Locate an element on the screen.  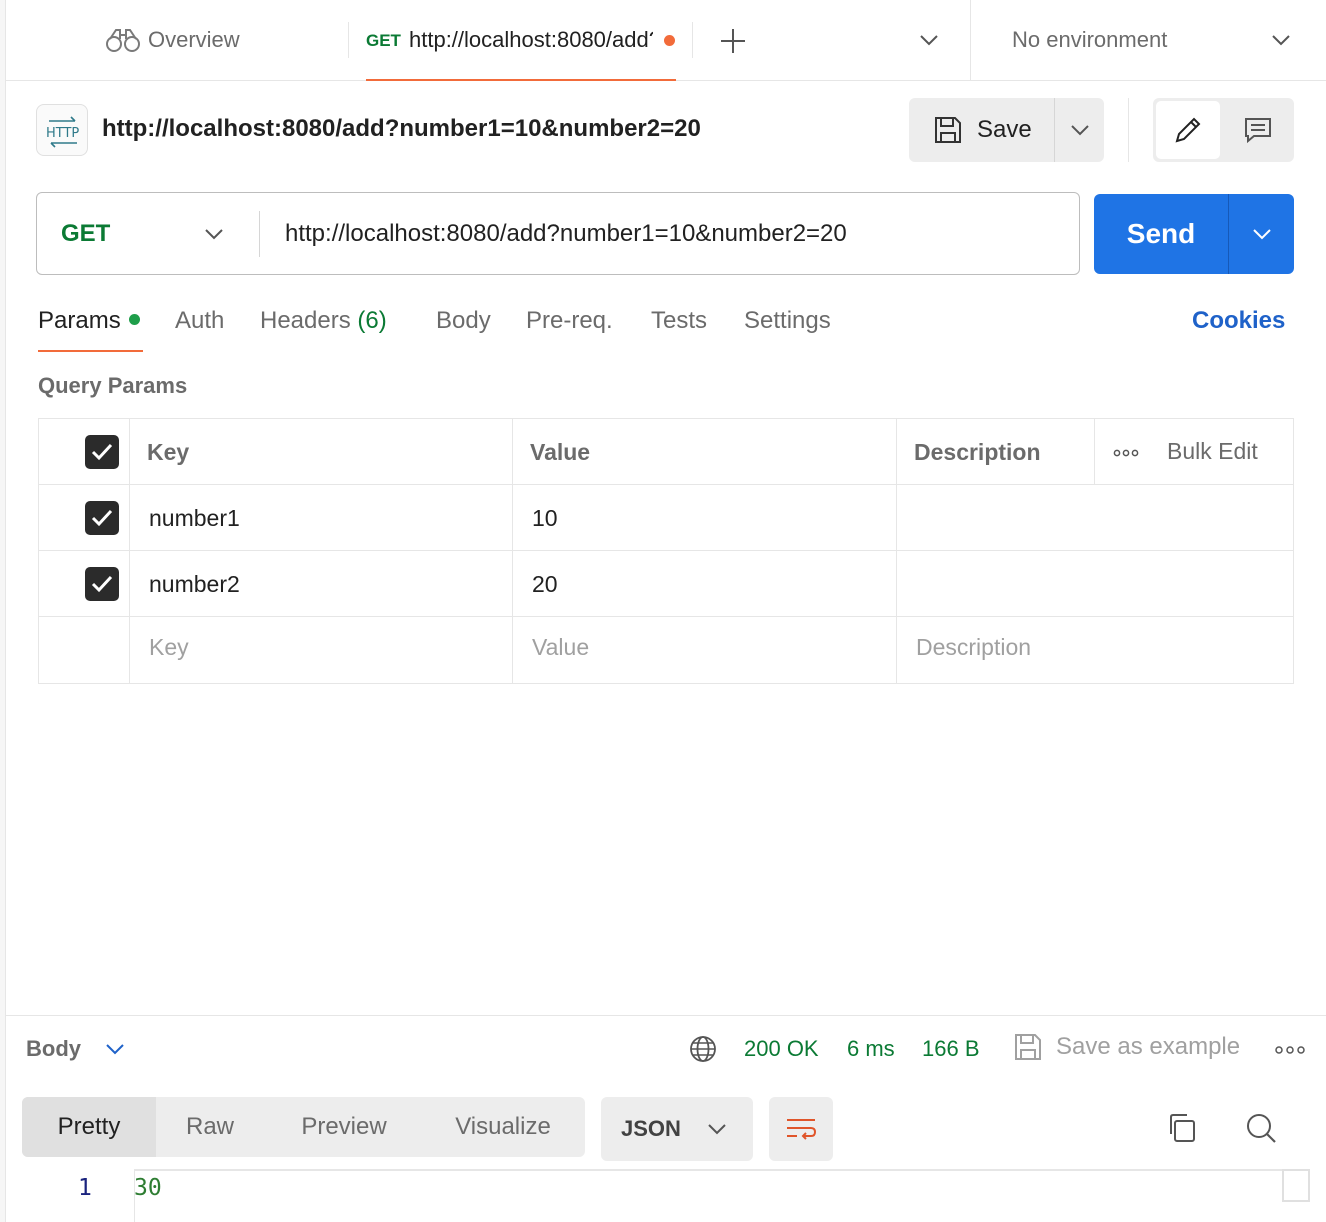
globe-icon is located at coordinates (703, 1049).